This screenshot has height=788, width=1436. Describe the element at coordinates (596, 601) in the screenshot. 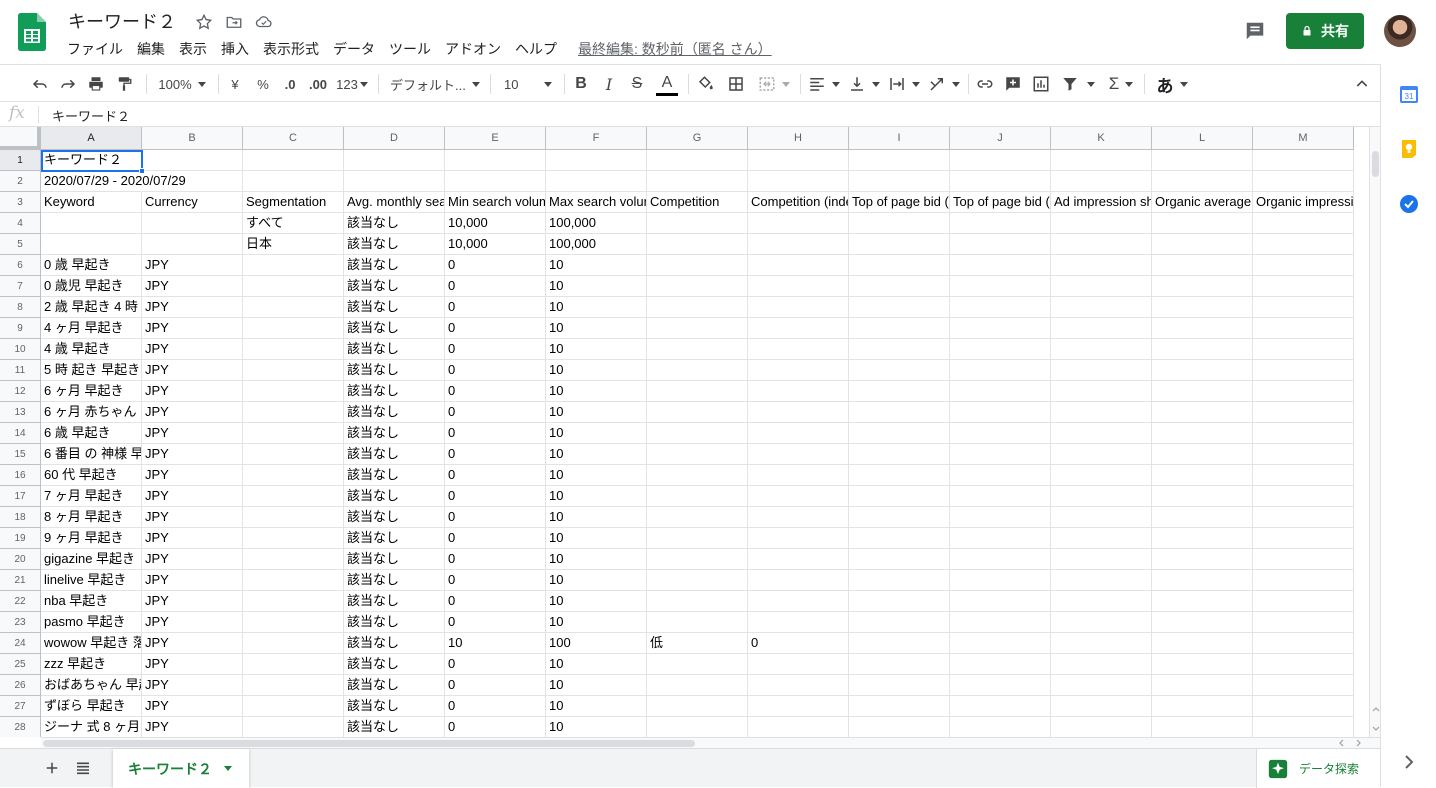

I see `cell-f22: 10` at that location.